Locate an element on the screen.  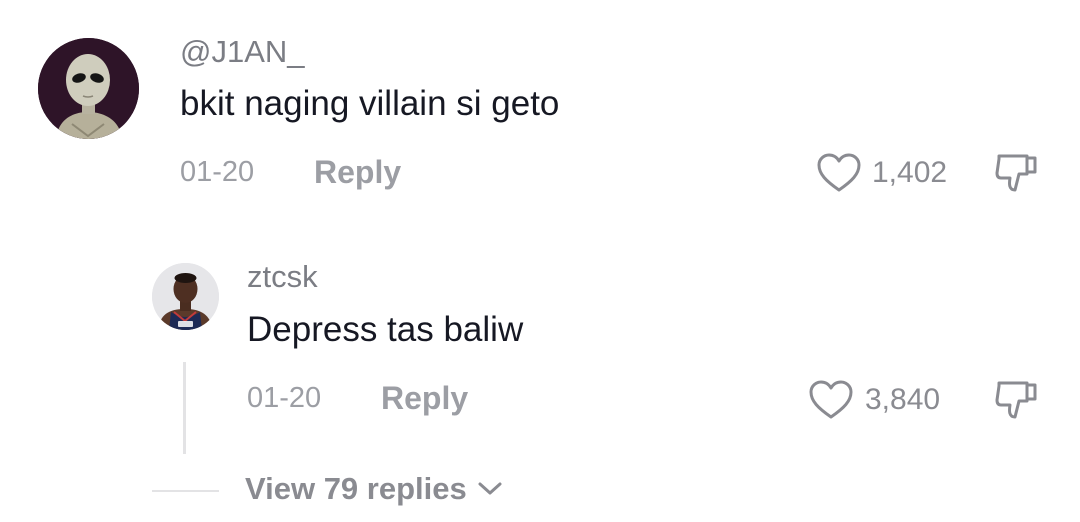
reply-reply-button: Reply is located at coordinates (424, 398).